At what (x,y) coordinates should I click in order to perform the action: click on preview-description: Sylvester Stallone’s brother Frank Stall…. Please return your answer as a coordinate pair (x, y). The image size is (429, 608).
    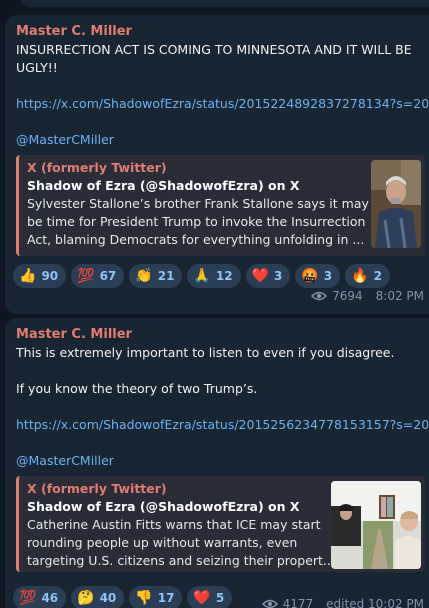
    Looking at the image, I should click on (223, 222).